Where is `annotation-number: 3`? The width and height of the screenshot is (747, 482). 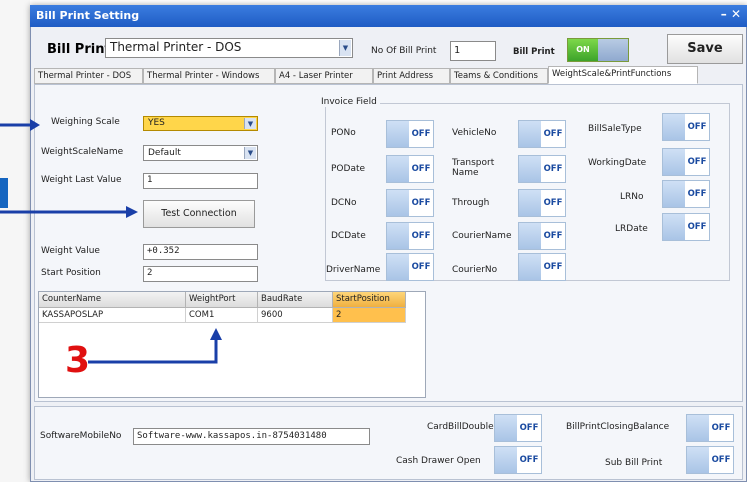
annotation-number: 3 is located at coordinates (78, 360).